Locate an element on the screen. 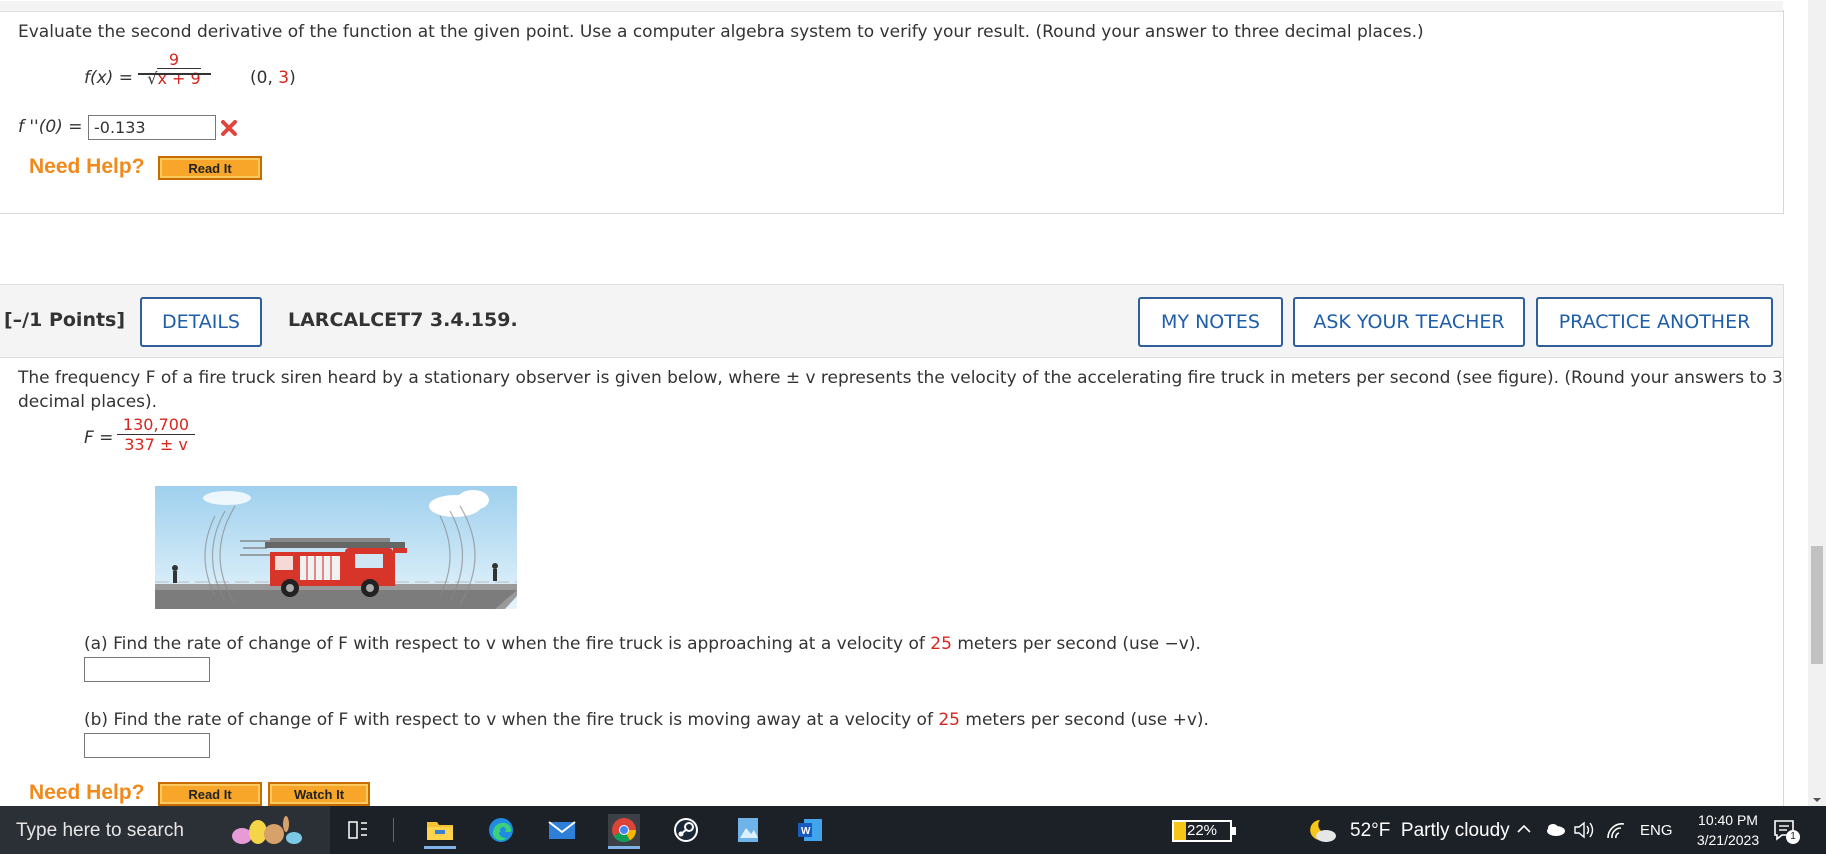 This screenshot has height=854, width=1826. frequency-fraction: 130,700 337 ± v is located at coordinates (156, 434).